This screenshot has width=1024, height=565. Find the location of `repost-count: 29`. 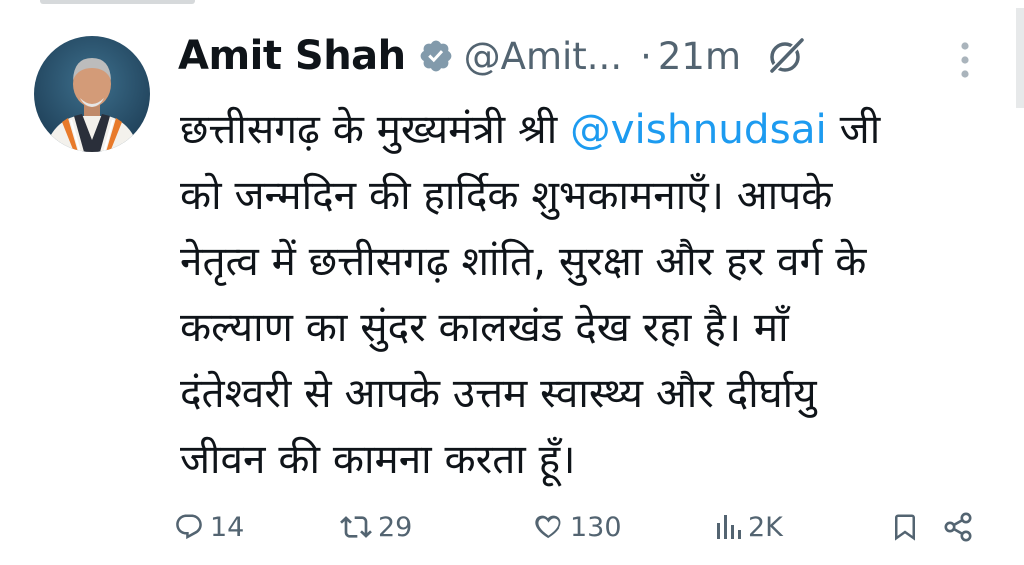

repost-count: 29 is located at coordinates (395, 527).